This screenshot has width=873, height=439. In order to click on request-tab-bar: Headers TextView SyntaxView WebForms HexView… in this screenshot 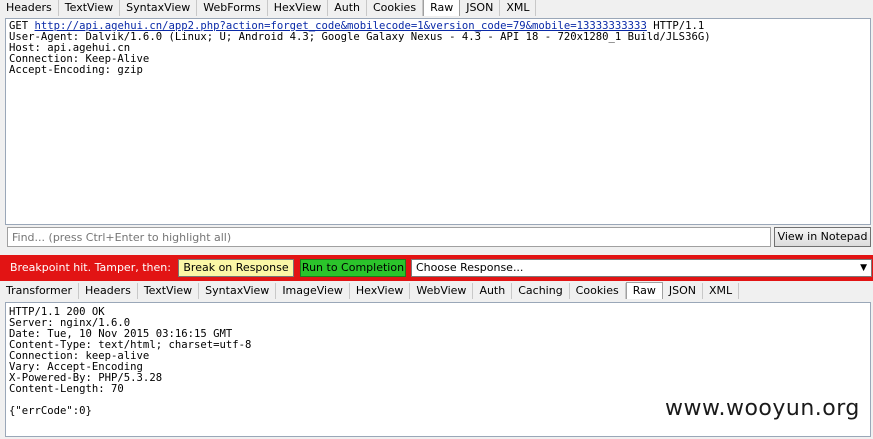, I will do `click(436, 8)`.